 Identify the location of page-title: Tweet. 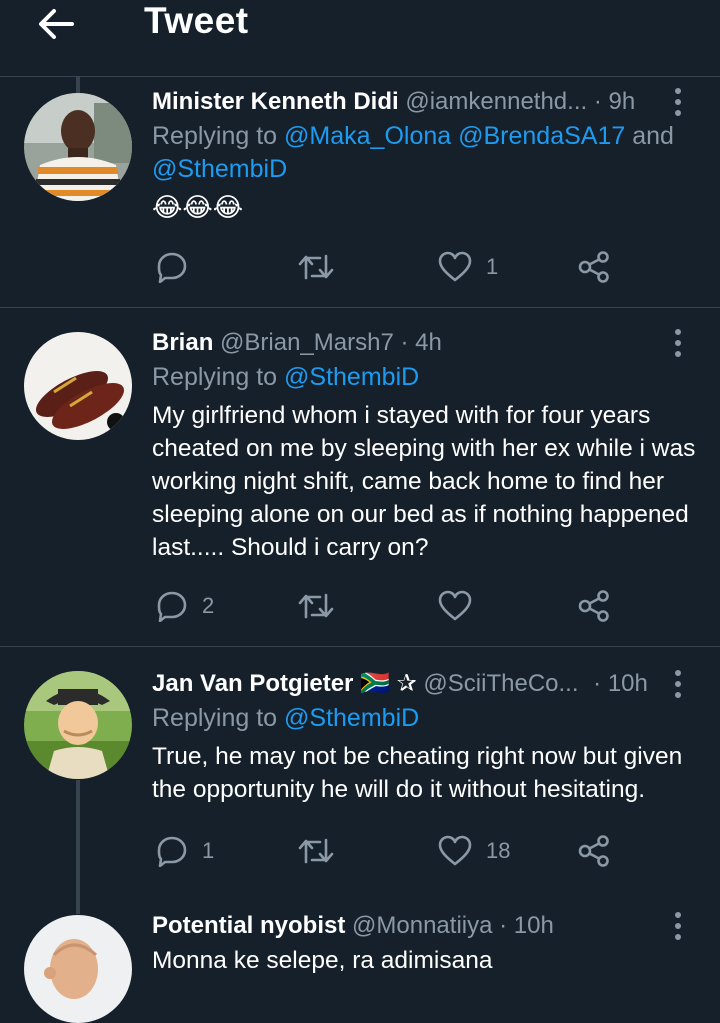
(196, 20).